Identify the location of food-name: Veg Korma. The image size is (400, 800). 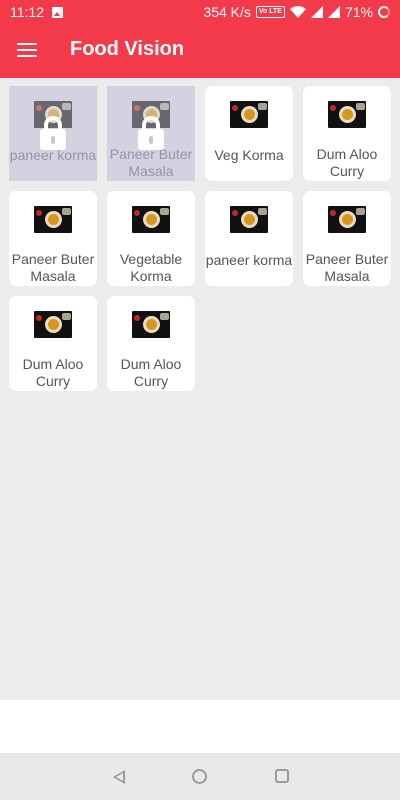
(249, 155).